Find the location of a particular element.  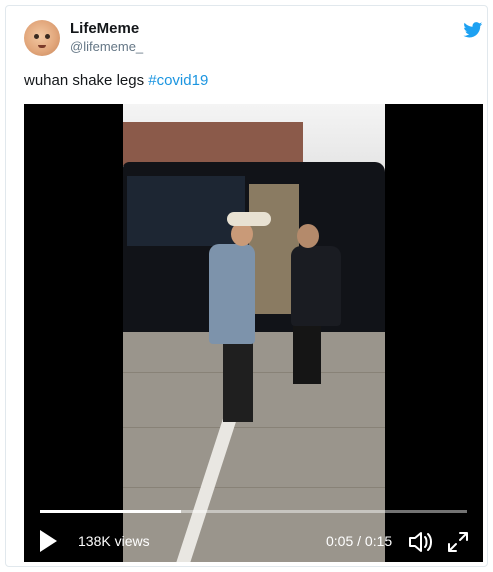

author-handle: @lifememe_ is located at coordinates (106, 46).